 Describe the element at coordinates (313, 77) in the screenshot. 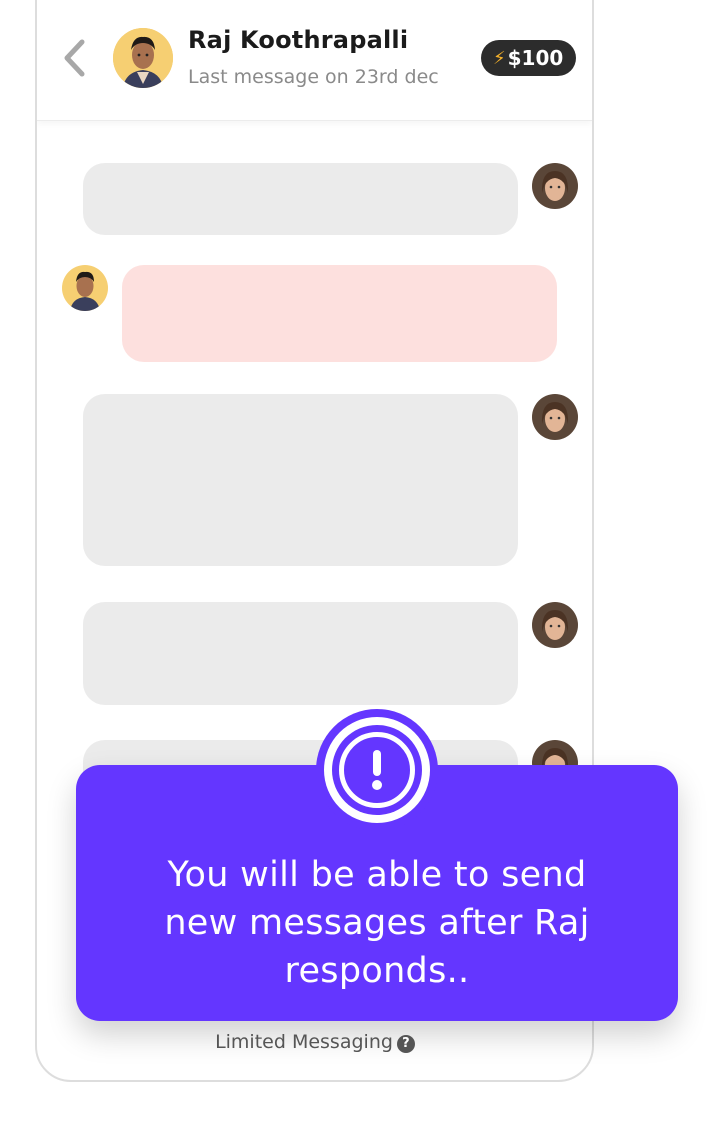

I see `last-message-time: Last message on 23rd dec` at that location.